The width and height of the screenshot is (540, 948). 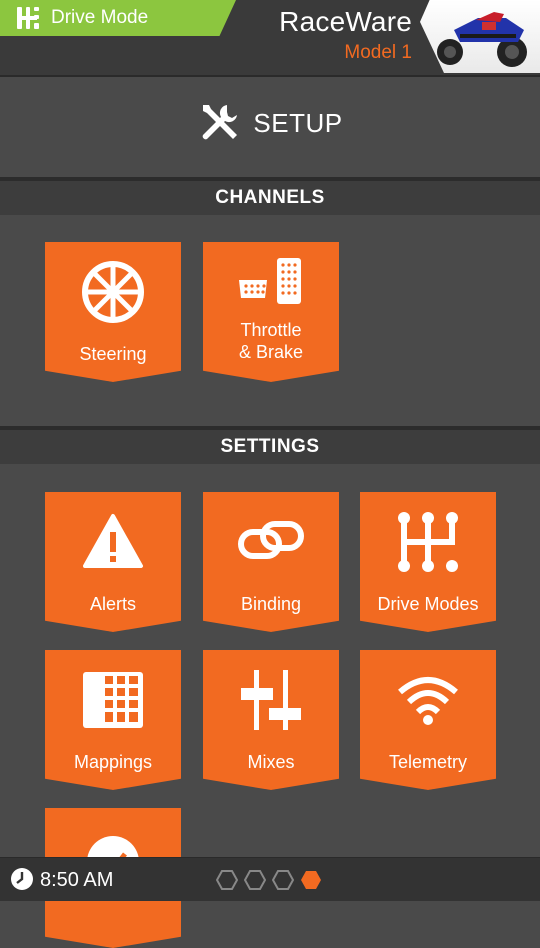 What do you see at coordinates (271, 762) in the screenshot?
I see `mixes-label: Mixes` at bounding box center [271, 762].